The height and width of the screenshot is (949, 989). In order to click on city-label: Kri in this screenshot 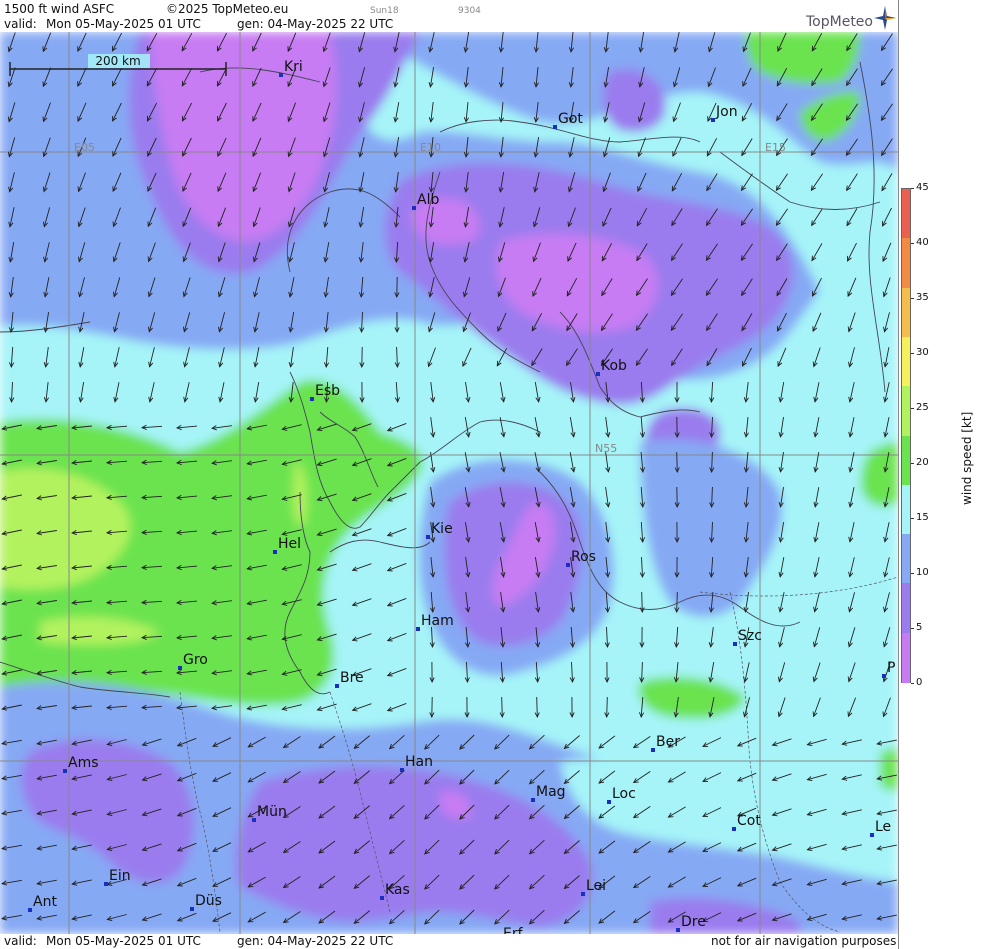, I will do `click(293, 67)`.